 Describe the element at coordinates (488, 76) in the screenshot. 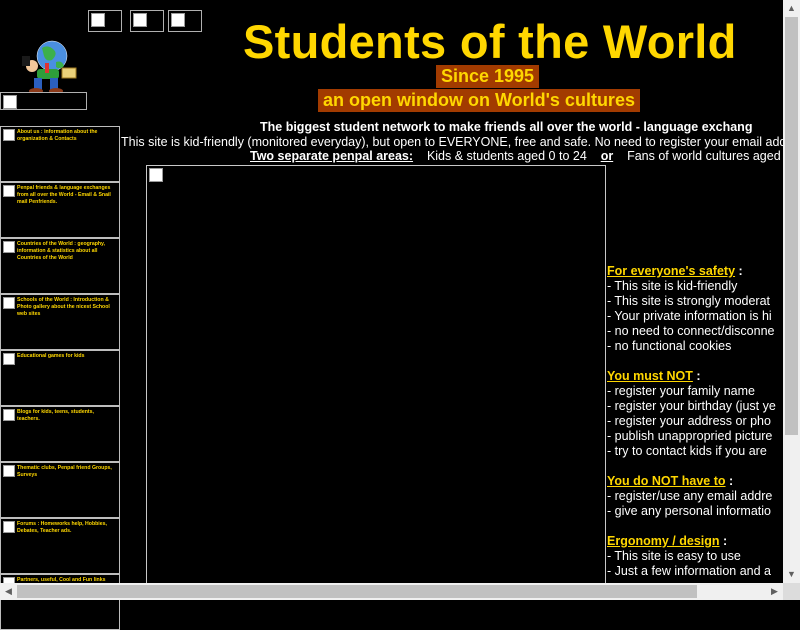

I see `since-badge: Since 1995` at that location.